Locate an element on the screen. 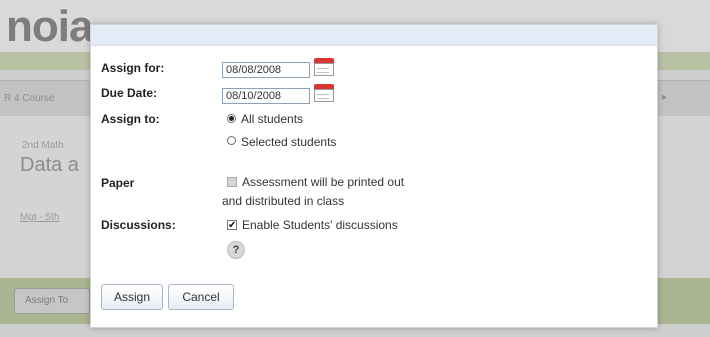  background-nav-tab: R 4 Course is located at coordinates (45, 99).